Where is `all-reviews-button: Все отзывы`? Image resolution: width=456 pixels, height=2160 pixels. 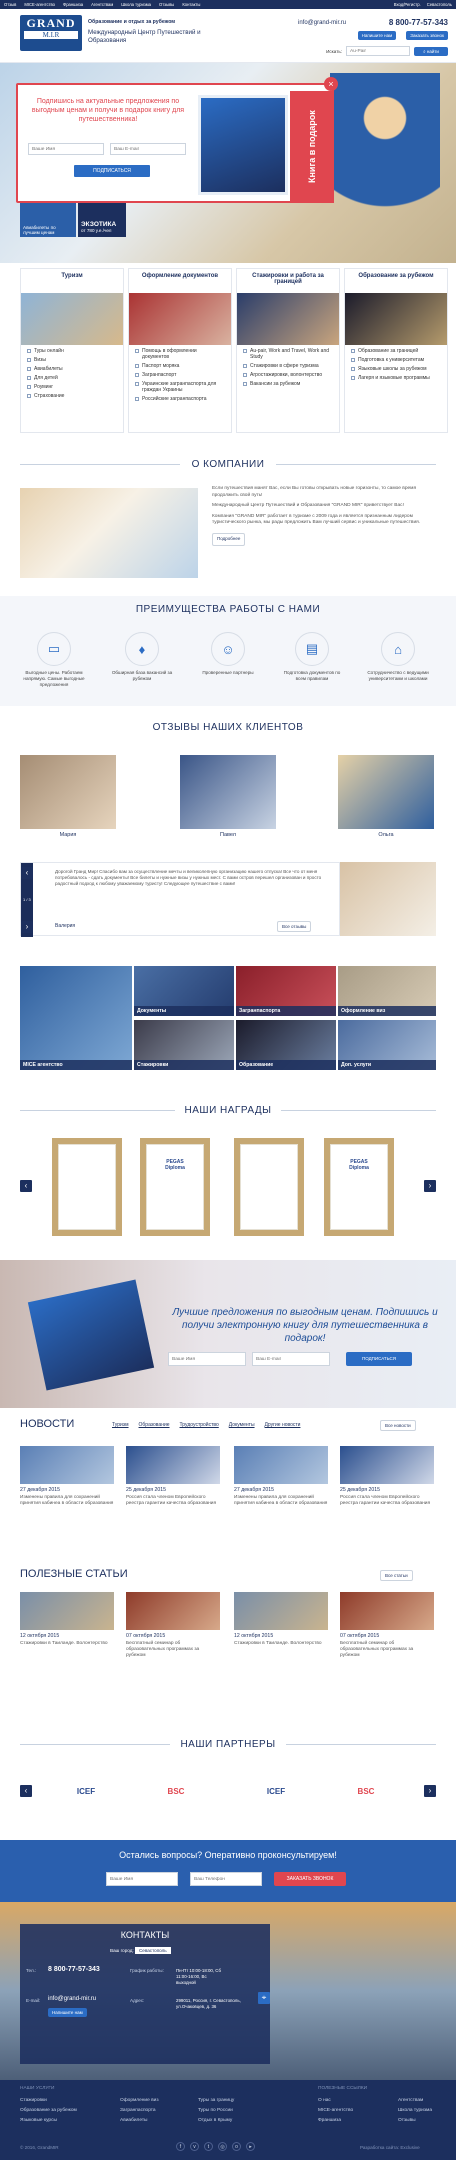 all-reviews-button: Все отзывы is located at coordinates (294, 926).